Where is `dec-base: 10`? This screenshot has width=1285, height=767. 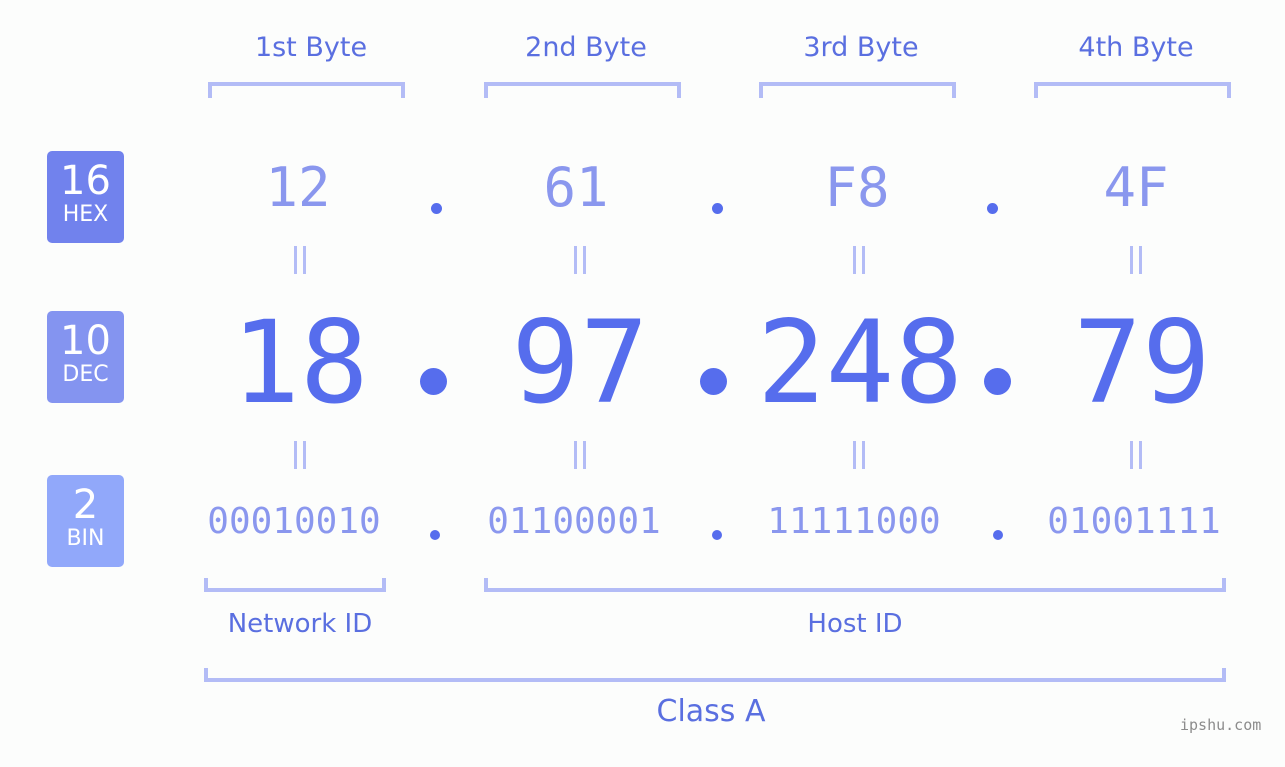
dec-base: 10 is located at coordinates (85, 341).